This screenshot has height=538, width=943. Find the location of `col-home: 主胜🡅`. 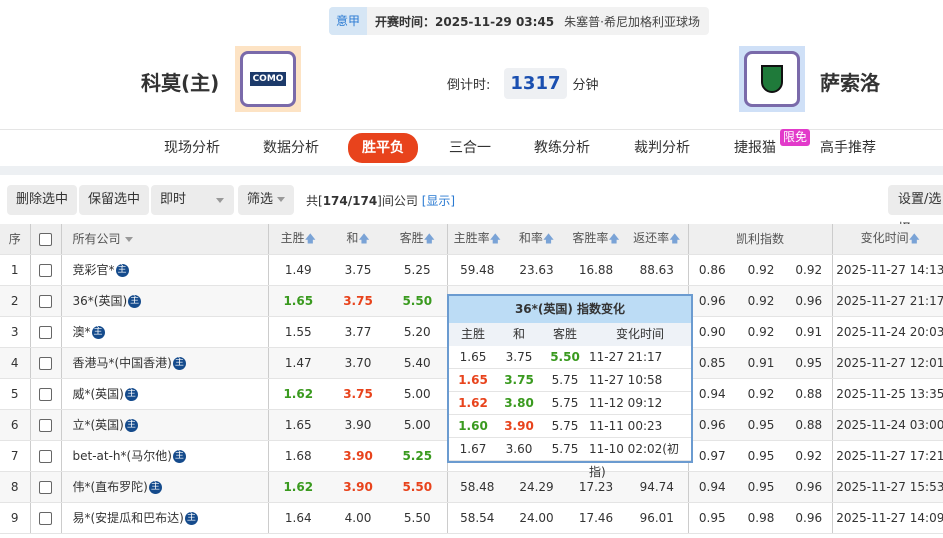

col-home: 主胜🡅 is located at coordinates (297, 239).